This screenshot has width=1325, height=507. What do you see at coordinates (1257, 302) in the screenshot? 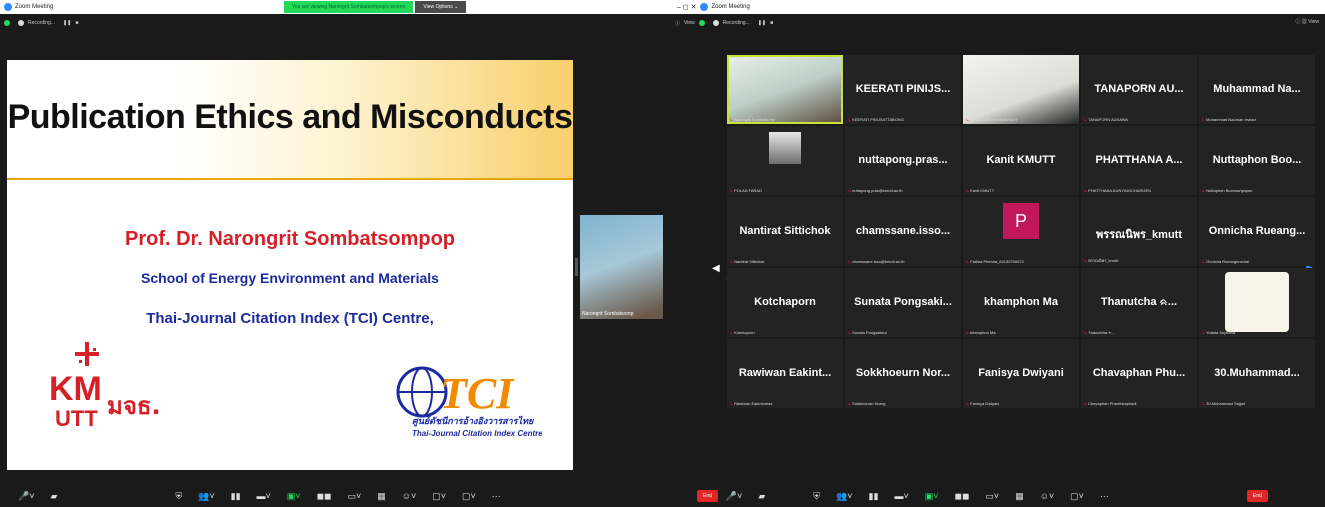
I see `participant-tile: ⏾Yolada Supidtha` at bounding box center [1257, 302].